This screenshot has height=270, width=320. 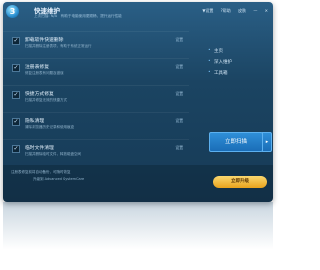 I want to click on item-title: 临时文件清理, so click(x=39, y=148).